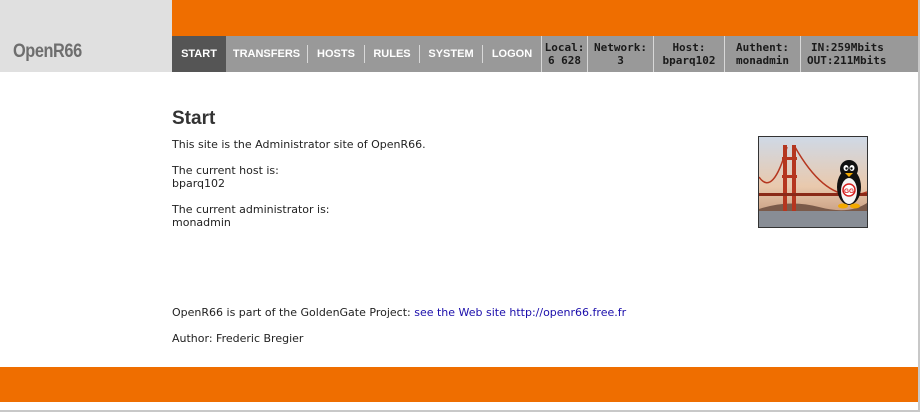 The image size is (920, 412). Describe the element at coordinates (238, 338) in the screenshot. I see `author-text: Author: Frederic Bregier` at that location.